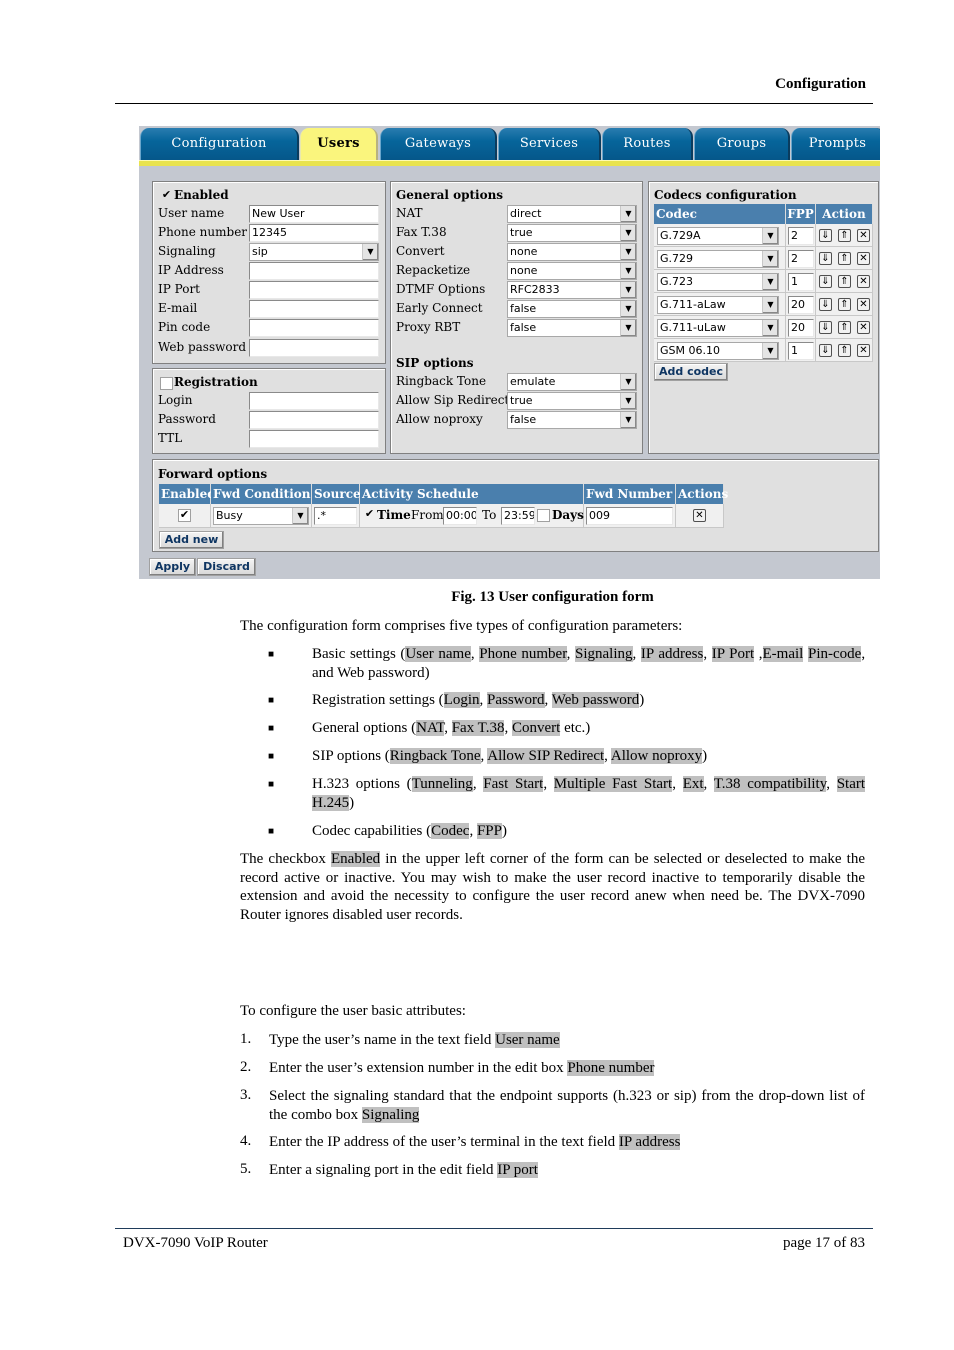 The height and width of the screenshot is (1350, 954). Describe the element at coordinates (649, 1142) in the screenshot. I see `field-reference: IP address` at that location.